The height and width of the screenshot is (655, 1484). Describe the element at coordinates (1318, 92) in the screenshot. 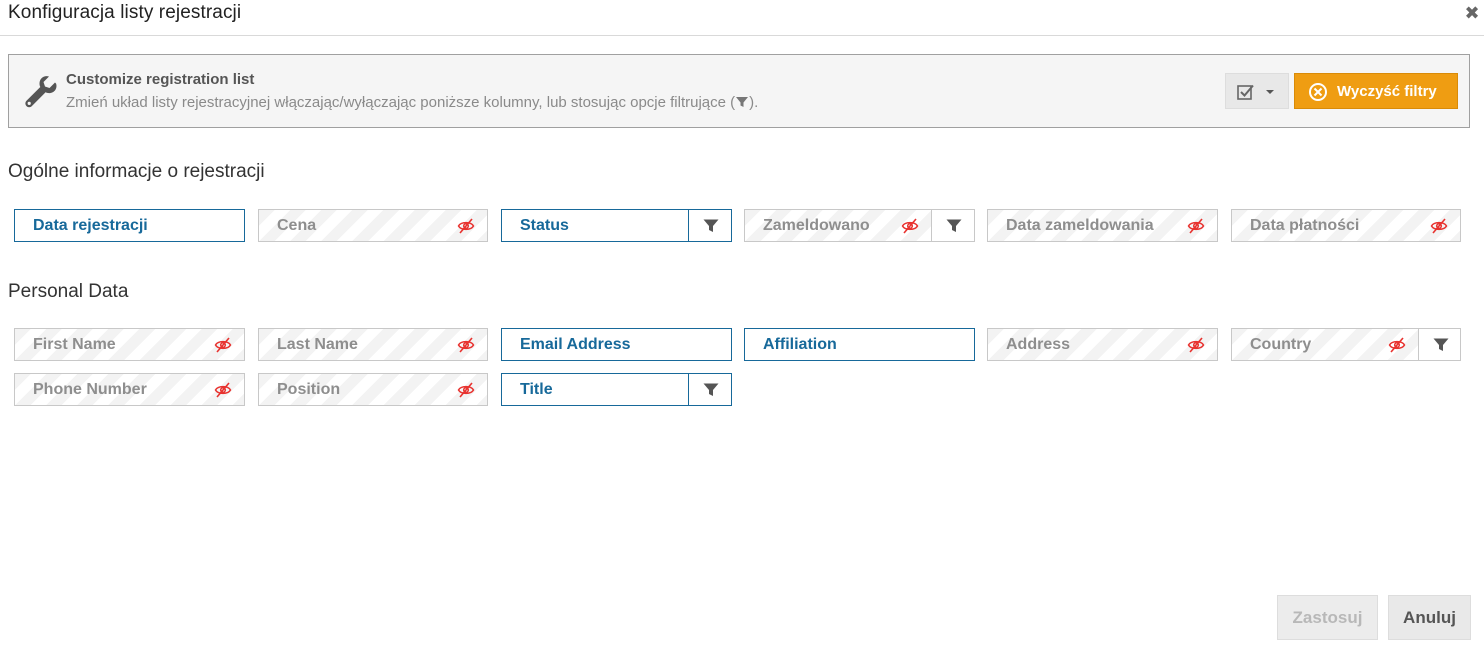

I see `close-circle-icon` at that location.